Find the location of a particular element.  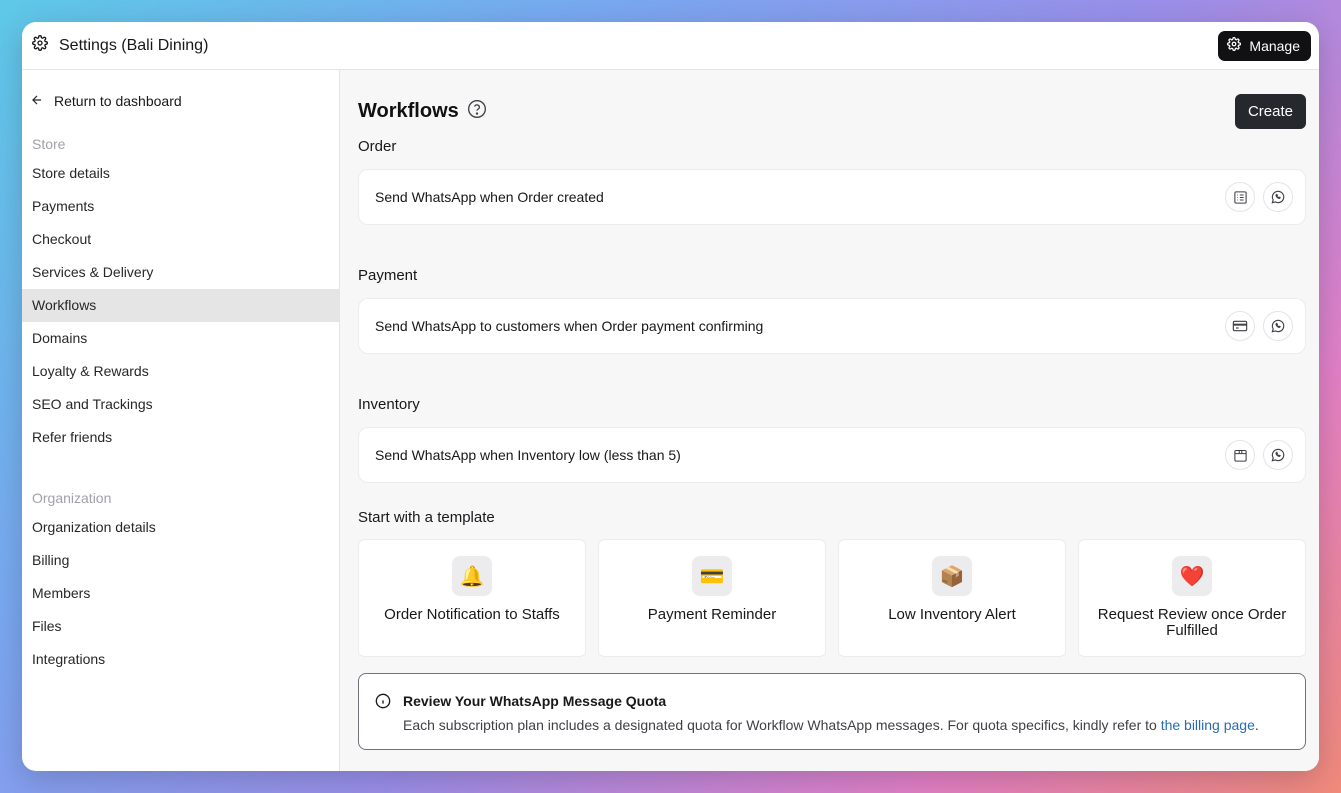

sidebar-item-payments: Payments is located at coordinates (180, 206).